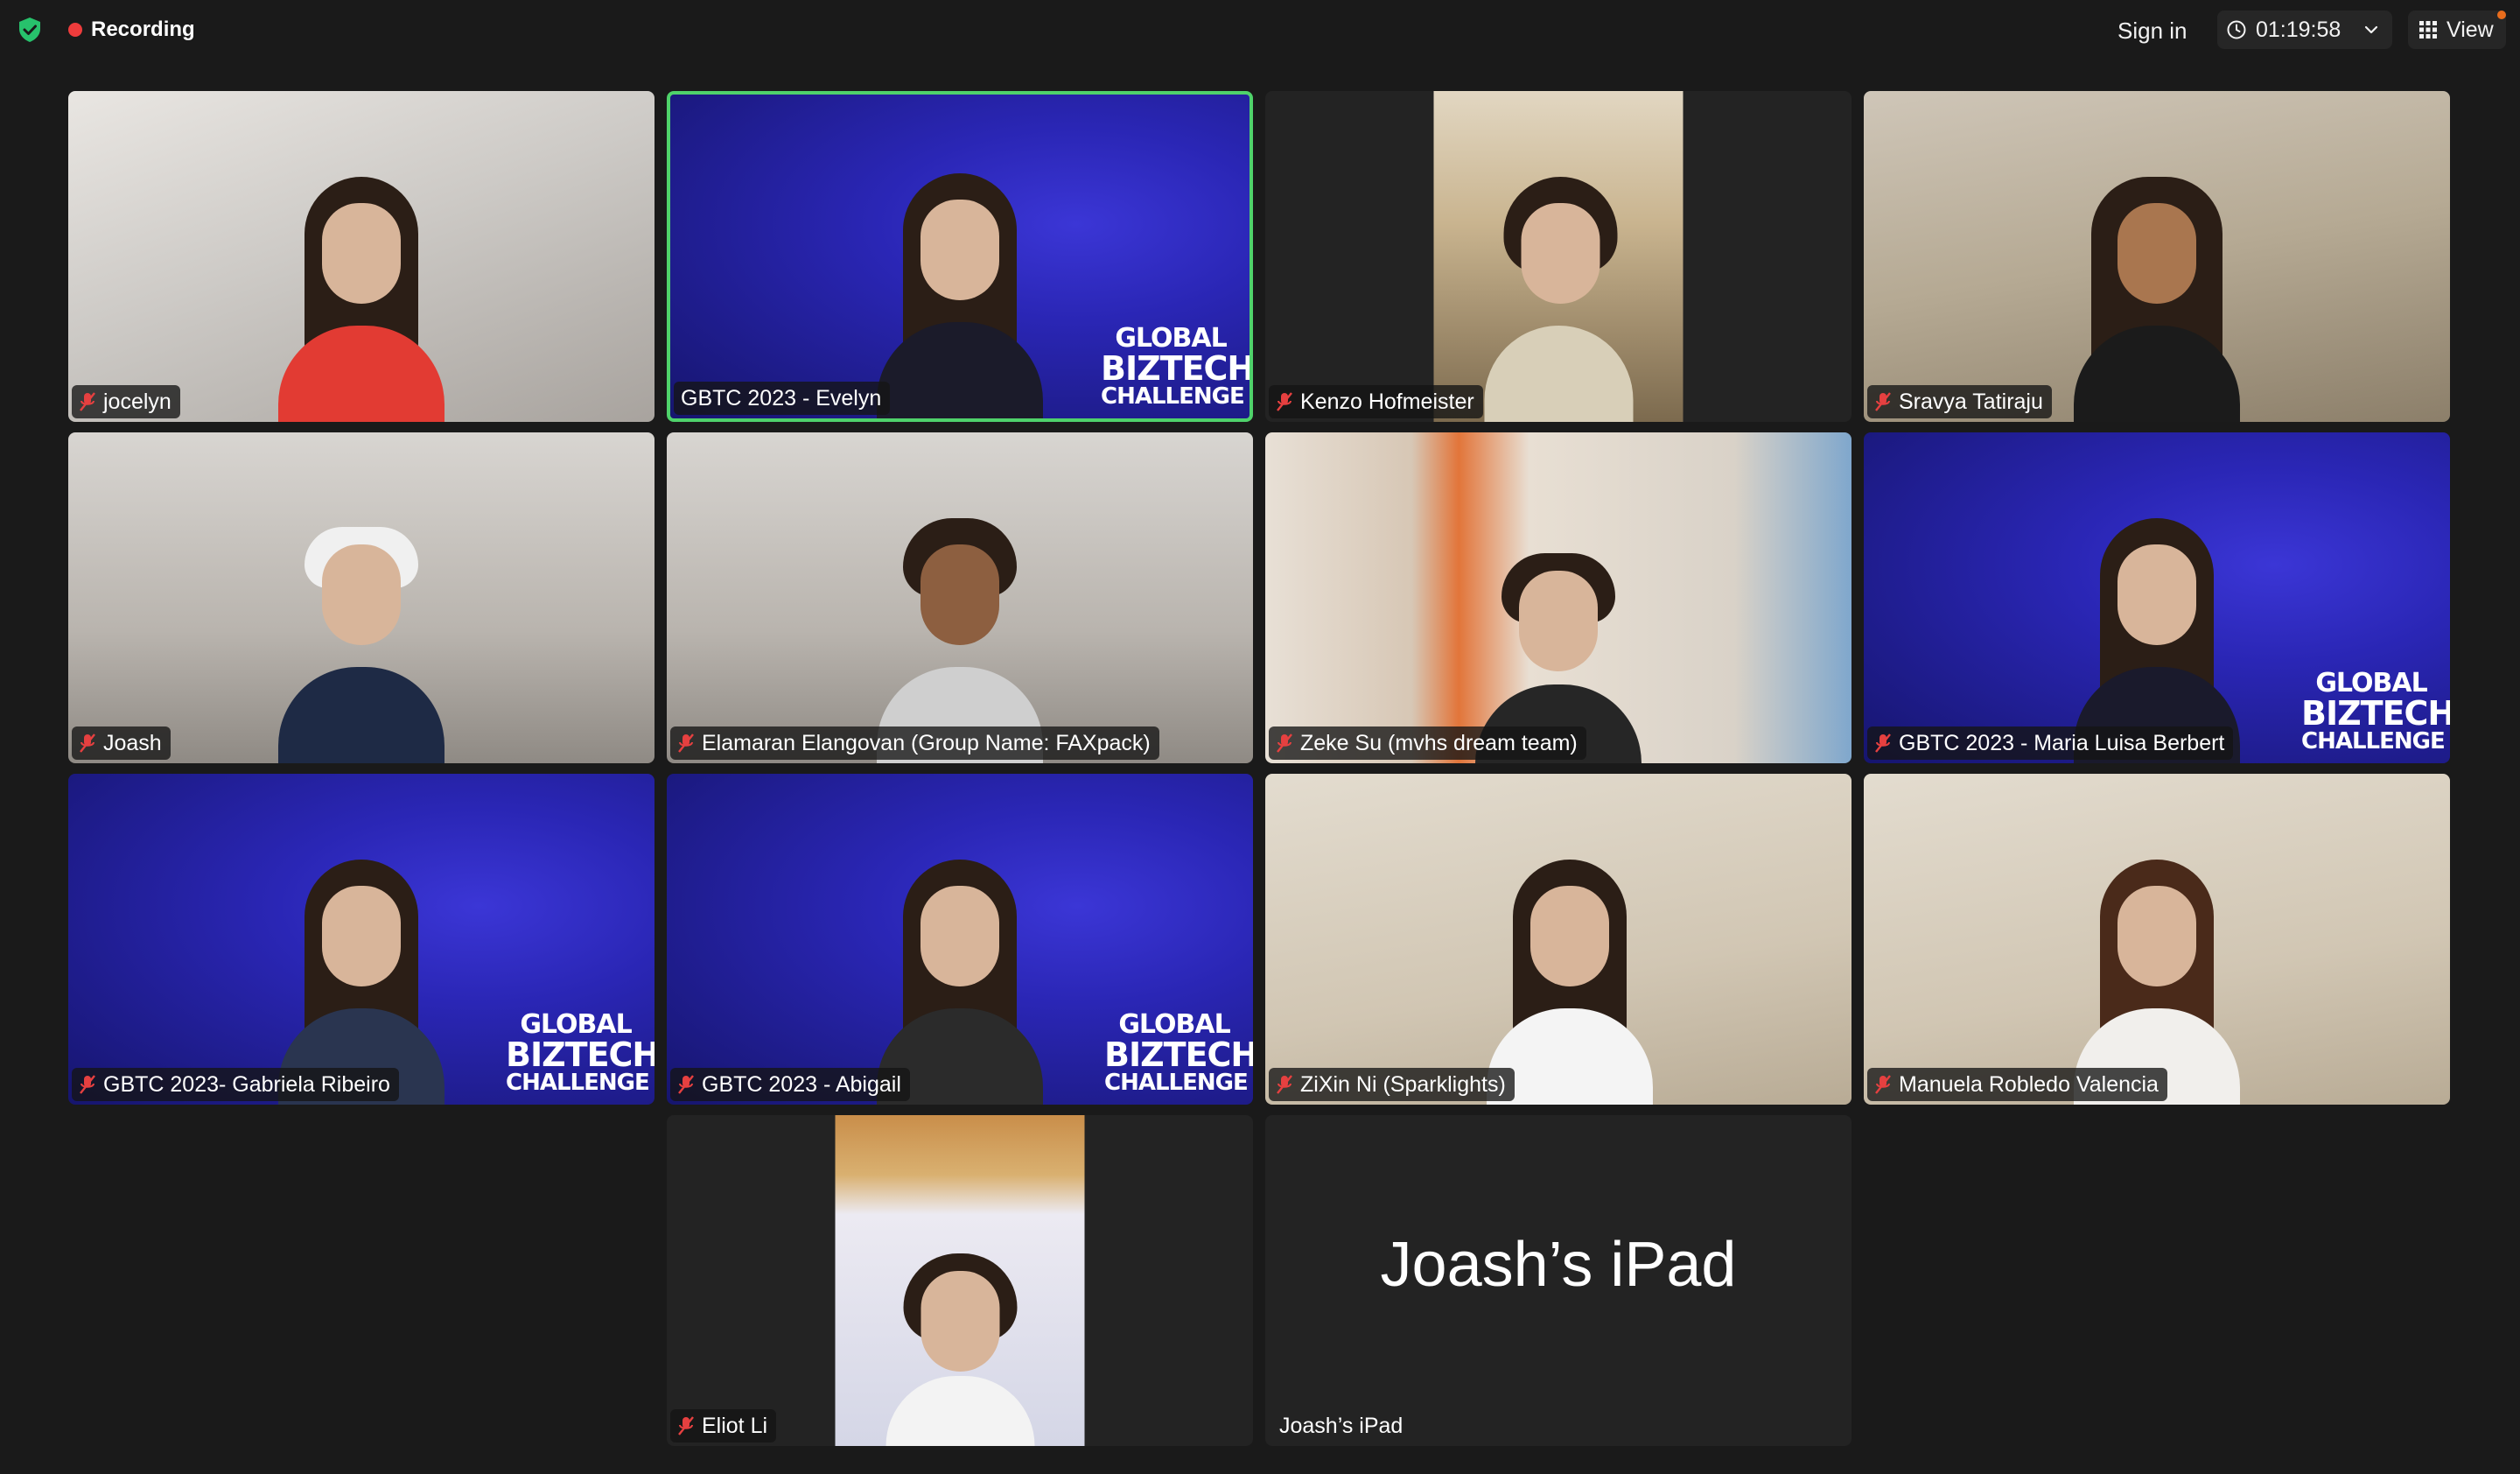  I want to click on participant-name-tag: ZiXin Ni (Sparklights), so click(1392, 1084).